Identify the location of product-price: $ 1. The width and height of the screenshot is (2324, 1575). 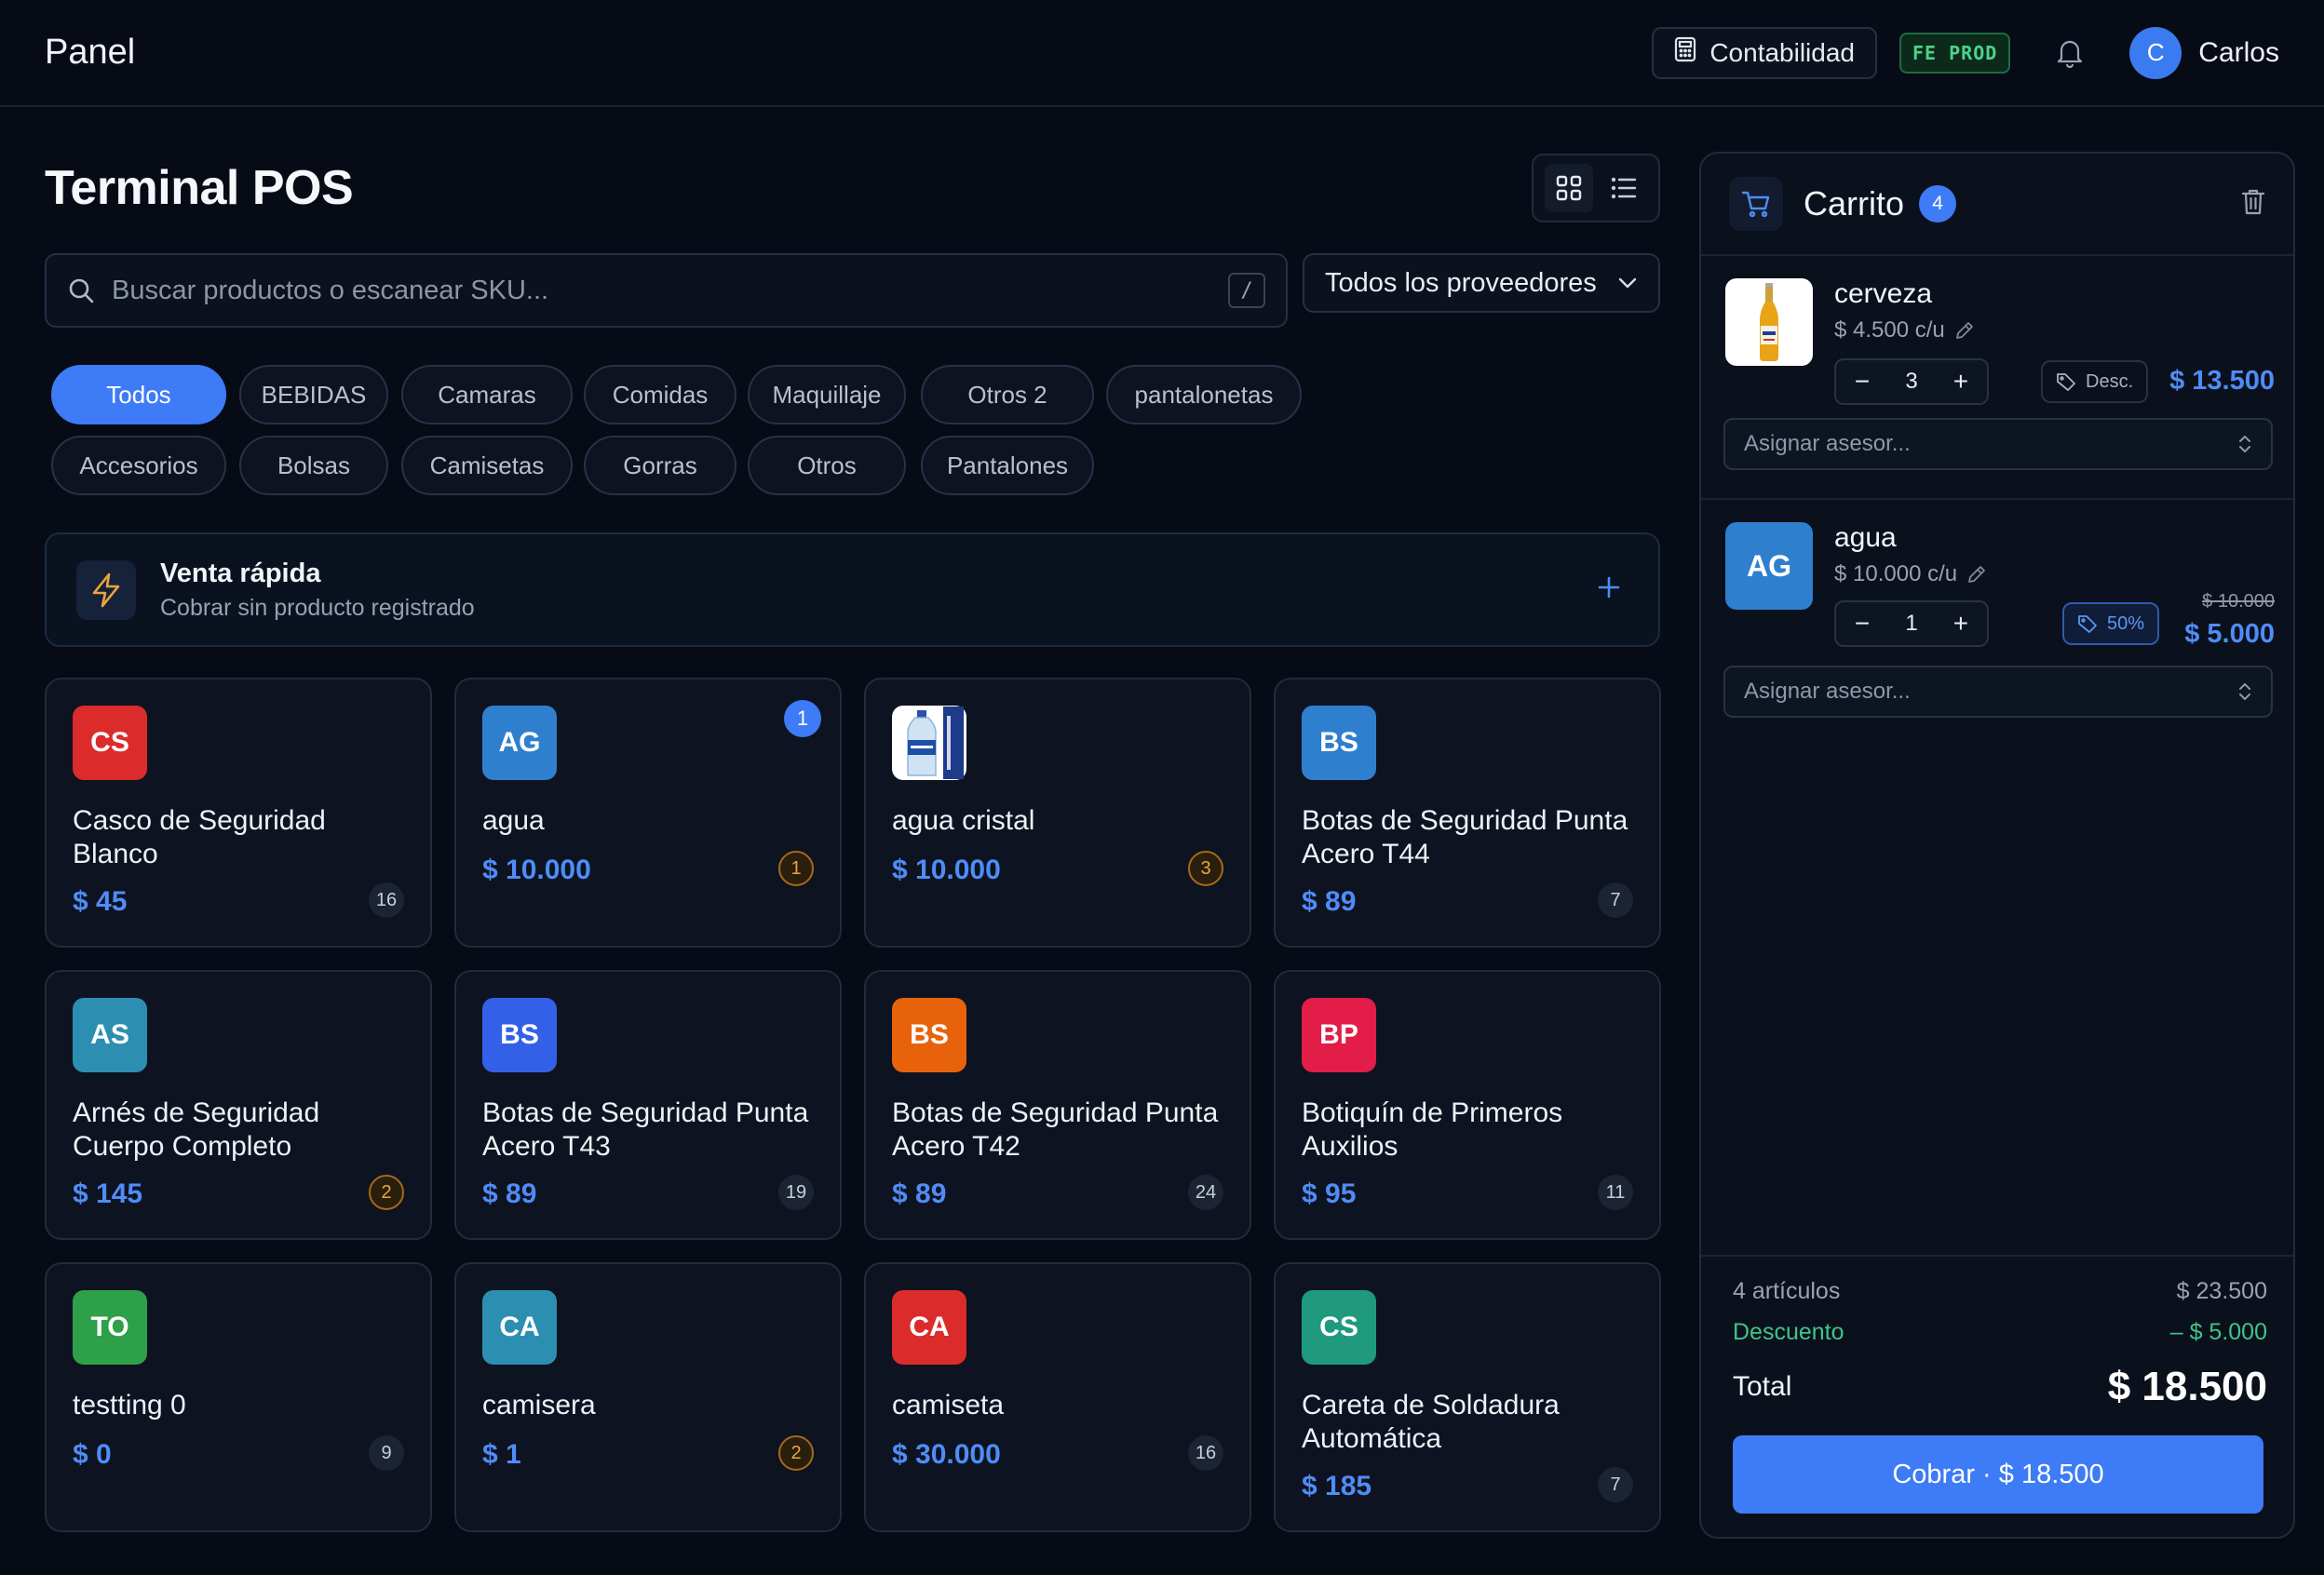
(502, 1454).